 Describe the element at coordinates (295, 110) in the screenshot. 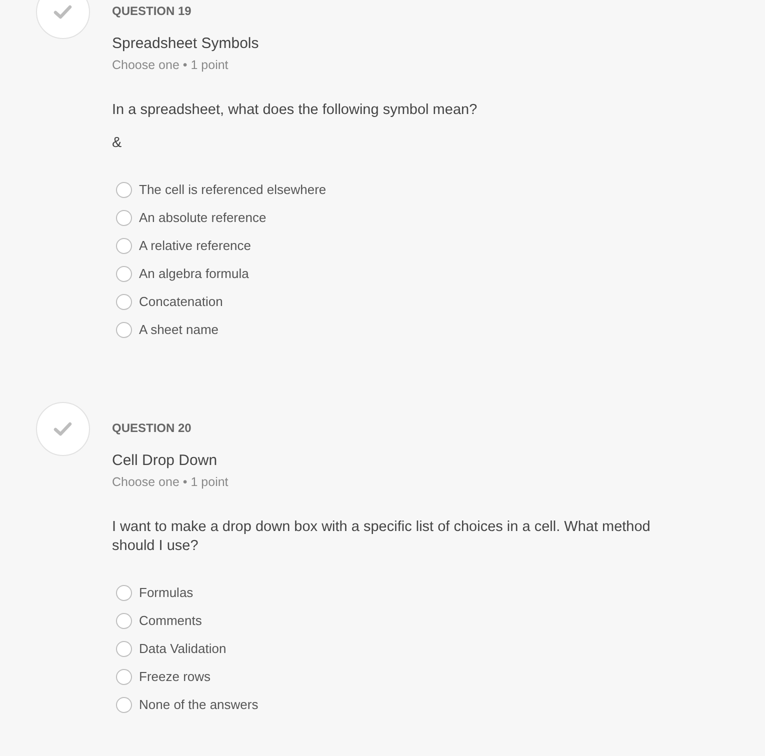

I see `question-prompt: In a spreadsheet, what does the following symbol mean?` at that location.